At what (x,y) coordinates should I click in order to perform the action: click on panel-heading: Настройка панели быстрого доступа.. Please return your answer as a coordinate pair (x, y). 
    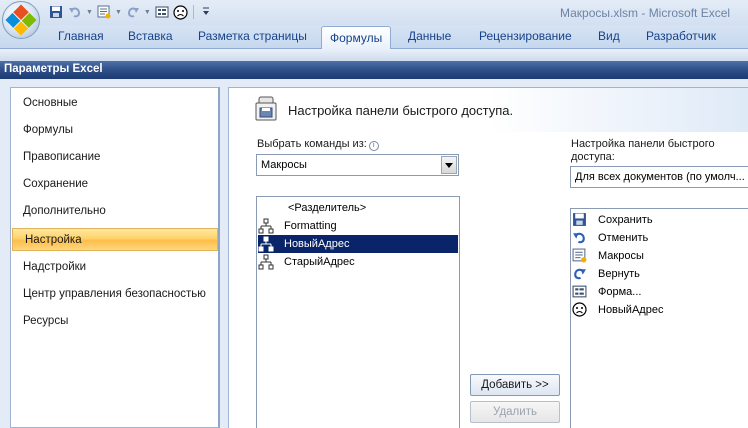
    Looking at the image, I should click on (401, 110).